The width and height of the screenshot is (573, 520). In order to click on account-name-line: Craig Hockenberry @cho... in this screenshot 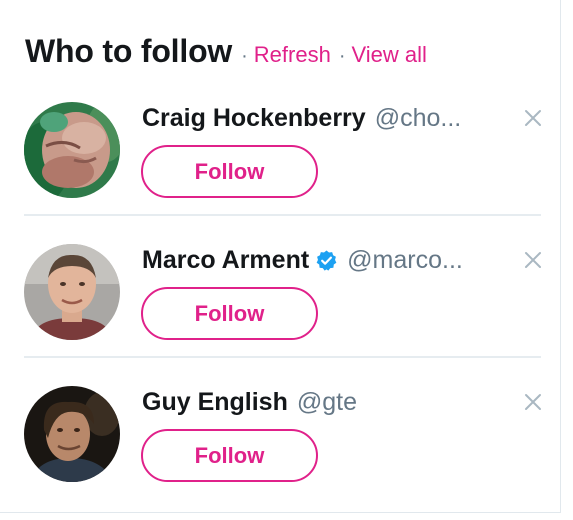, I will do `click(301, 118)`.